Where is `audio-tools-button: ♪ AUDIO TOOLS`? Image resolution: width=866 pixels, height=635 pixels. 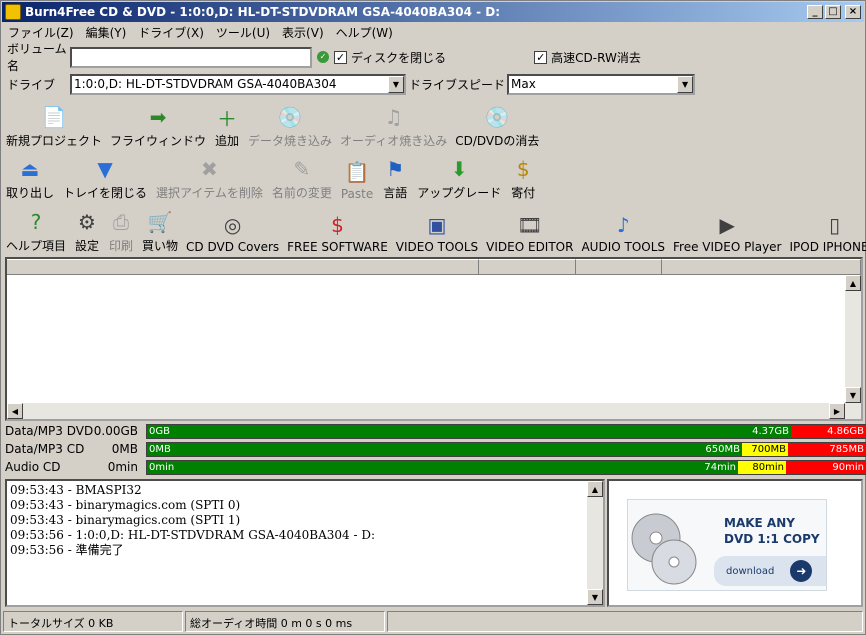
audio-tools-button: ♪ AUDIO TOOLS is located at coordinates (623, 228).